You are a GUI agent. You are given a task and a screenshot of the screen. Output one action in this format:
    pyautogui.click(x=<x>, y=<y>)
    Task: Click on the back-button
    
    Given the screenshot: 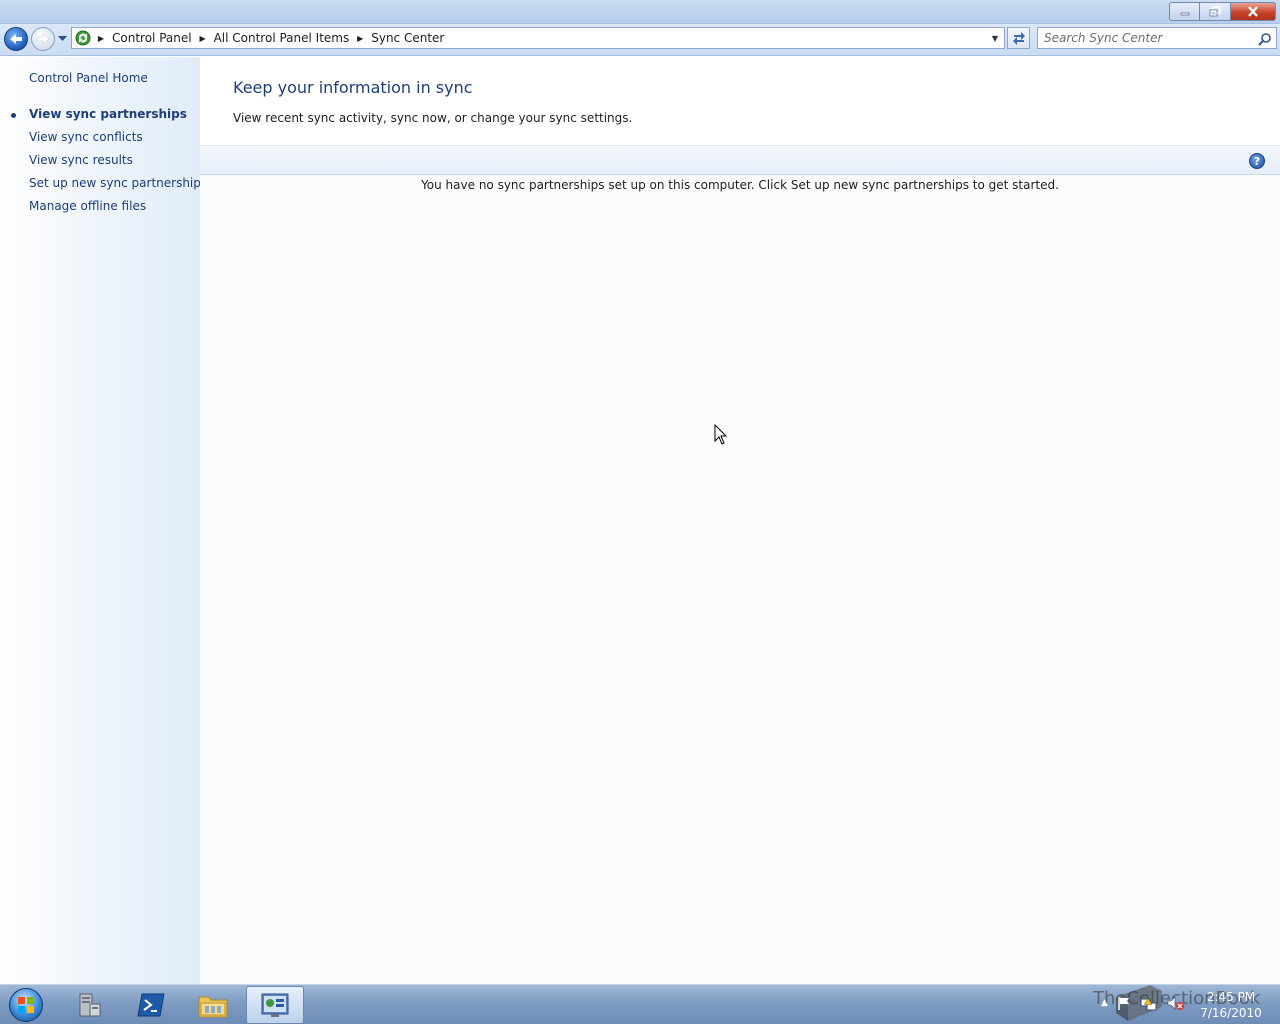 What is the action you would take?
    pyautogui.click(x=16, y=39)
    